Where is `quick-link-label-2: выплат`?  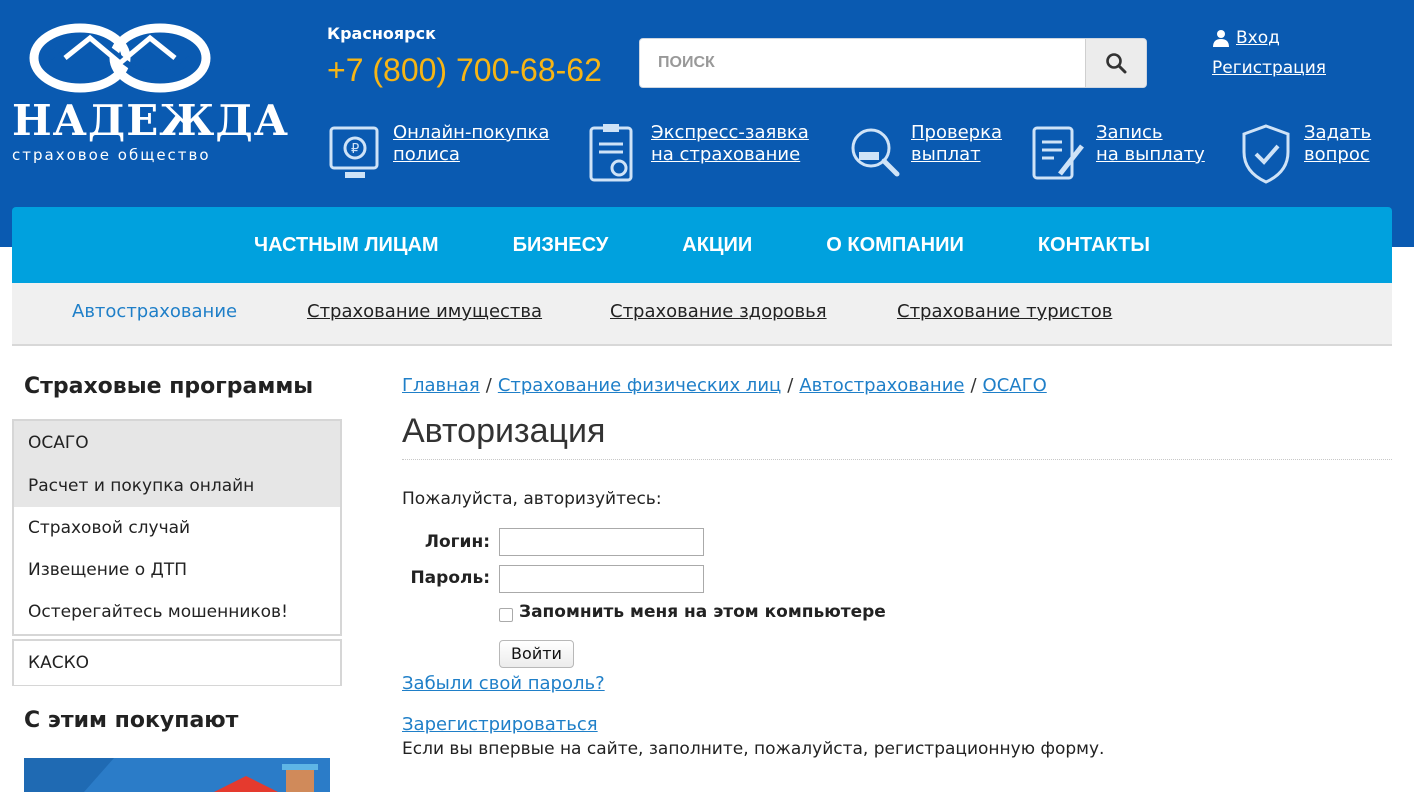
quick-link-label-2: выплат is located at coordinates (956, 155).